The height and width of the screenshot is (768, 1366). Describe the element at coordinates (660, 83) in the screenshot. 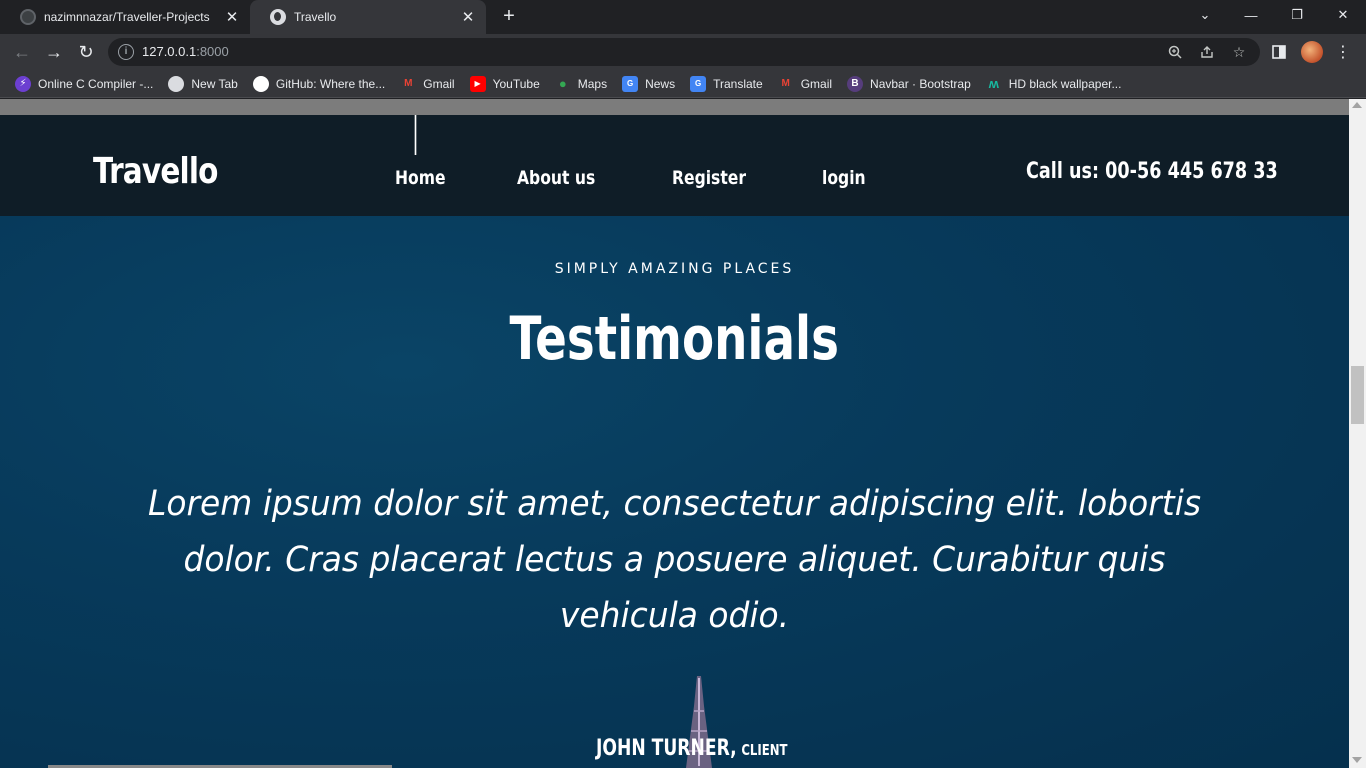

I see `bookmark-label: News` at that location.